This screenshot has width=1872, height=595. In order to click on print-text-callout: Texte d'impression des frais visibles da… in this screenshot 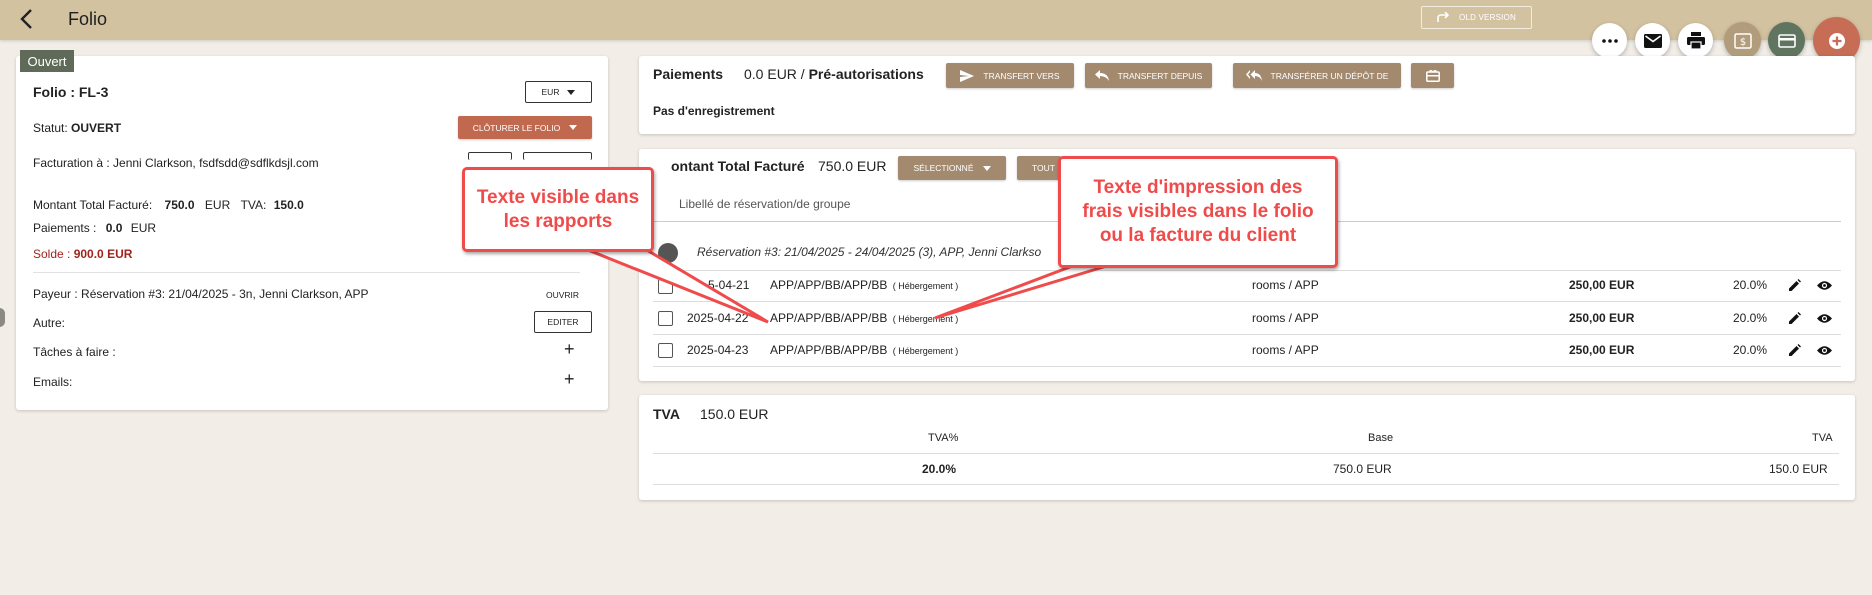, I will do `click(1198, 212)`.